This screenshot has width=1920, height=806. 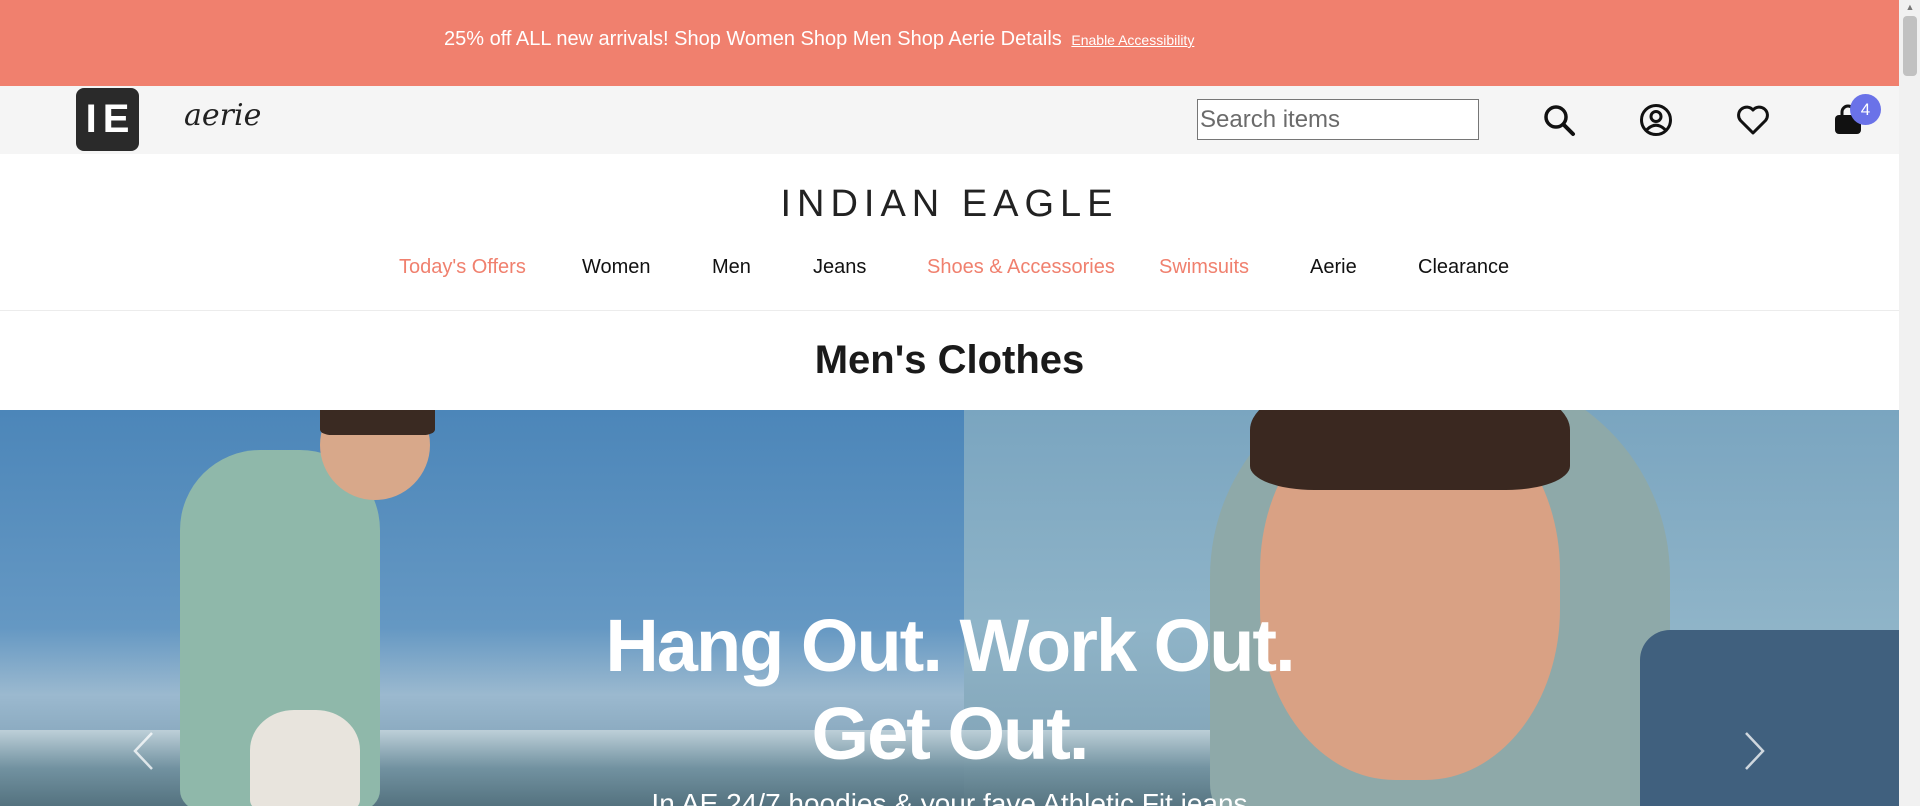 What do you see at coordinates (1204, 267) in the screenshot?
I see `nav-swimsuits: Swimsuits` at bounding box center [1204, 267].